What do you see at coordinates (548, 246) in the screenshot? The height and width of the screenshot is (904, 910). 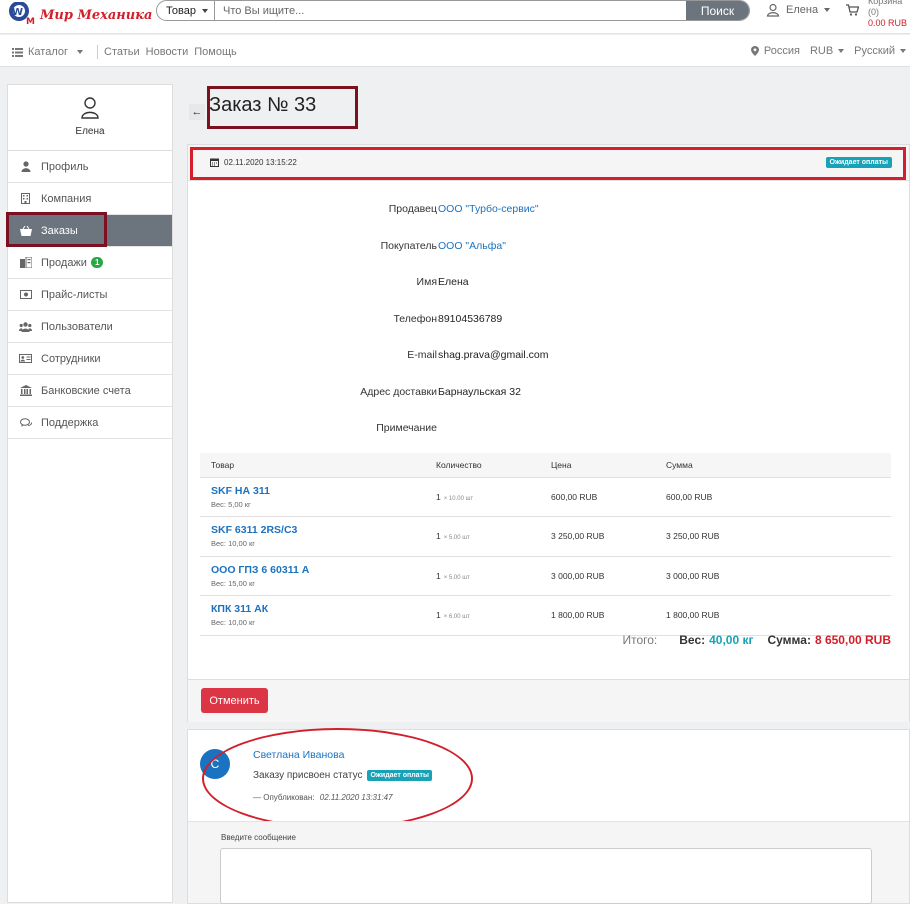 I see `info-row-buyer: Покупатель ООО "Альфа"` at bounding box center [548, 246].